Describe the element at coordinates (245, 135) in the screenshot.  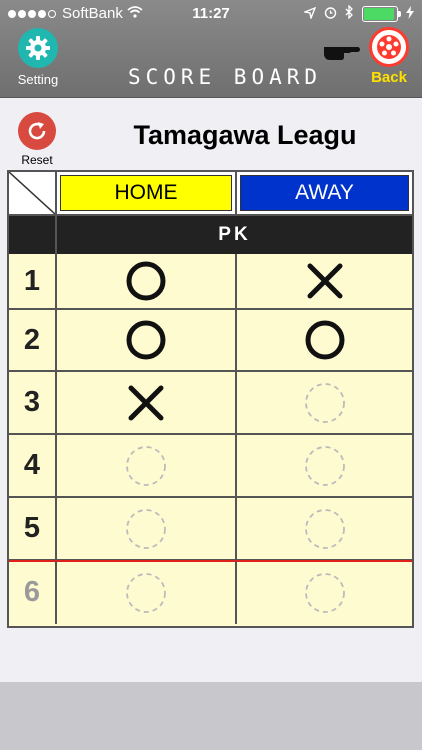
I see `league-name: Tamagawa Leagu` at that location.